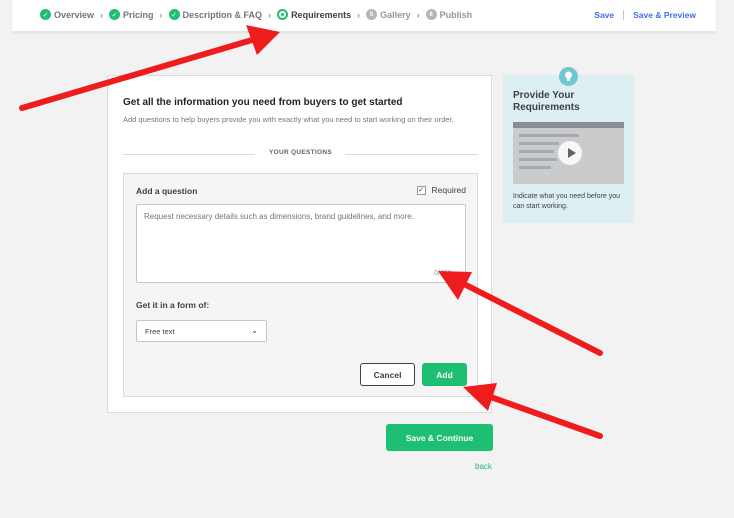 This screenshot has width=734, height=518. I want to click on answer-type-value: Free text, so click(160, 331).